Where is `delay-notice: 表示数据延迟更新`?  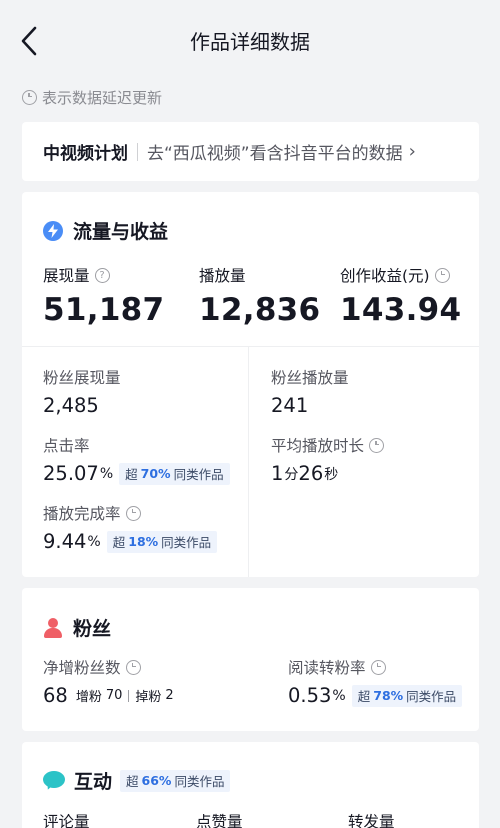 delay-notice: 表示数据延迟更新 is located at coordinates (92, 97).